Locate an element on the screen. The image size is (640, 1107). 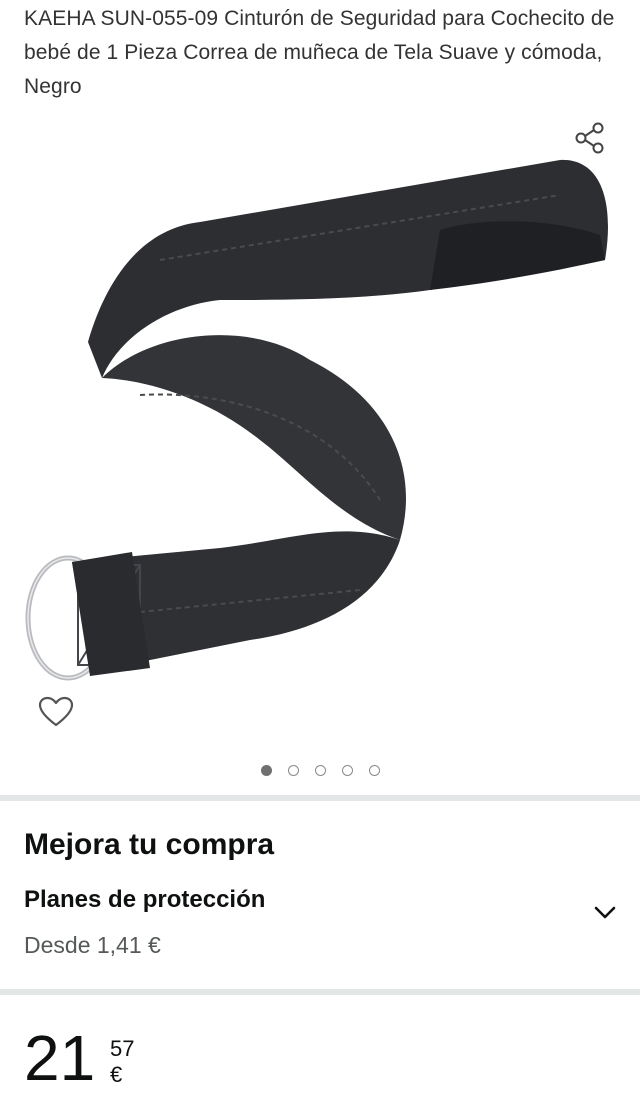
chevron-down-icon is located at coordinates (605, 912).